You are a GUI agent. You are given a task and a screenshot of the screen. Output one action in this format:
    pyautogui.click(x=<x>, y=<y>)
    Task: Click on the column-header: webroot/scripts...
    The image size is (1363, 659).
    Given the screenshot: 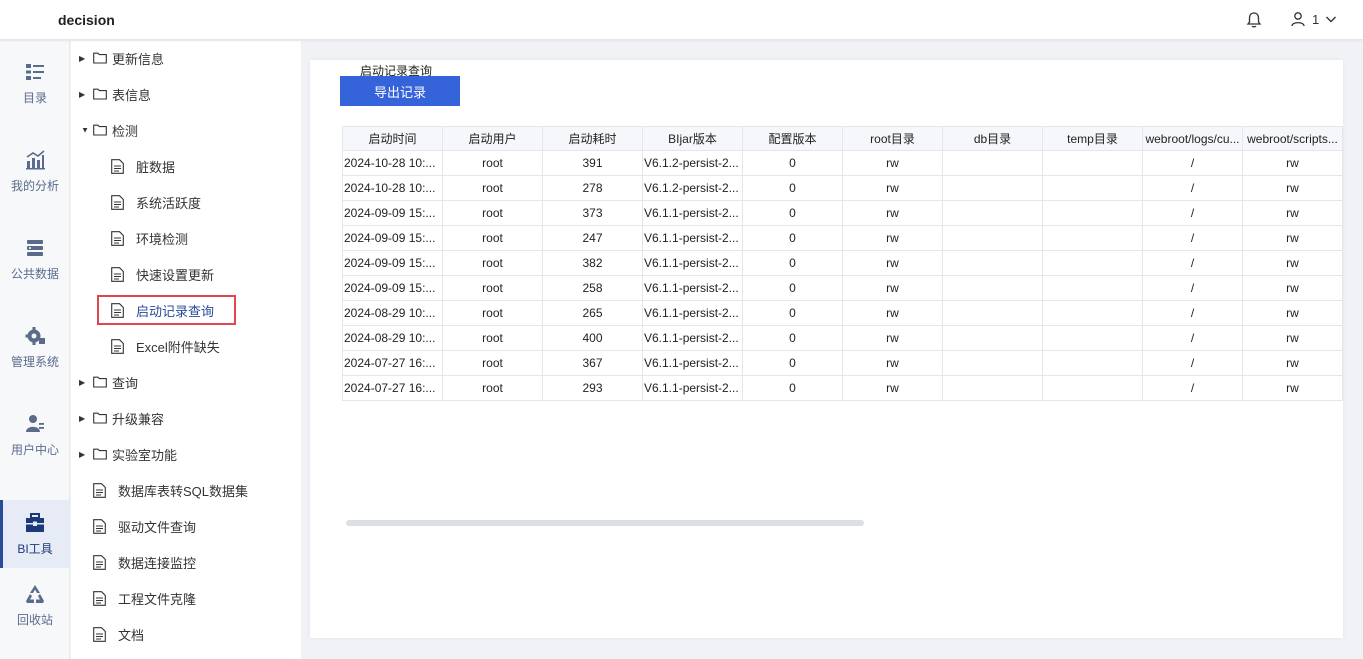 What is the action you would take?
    pyautogui.click(x=1292, y=138)
    